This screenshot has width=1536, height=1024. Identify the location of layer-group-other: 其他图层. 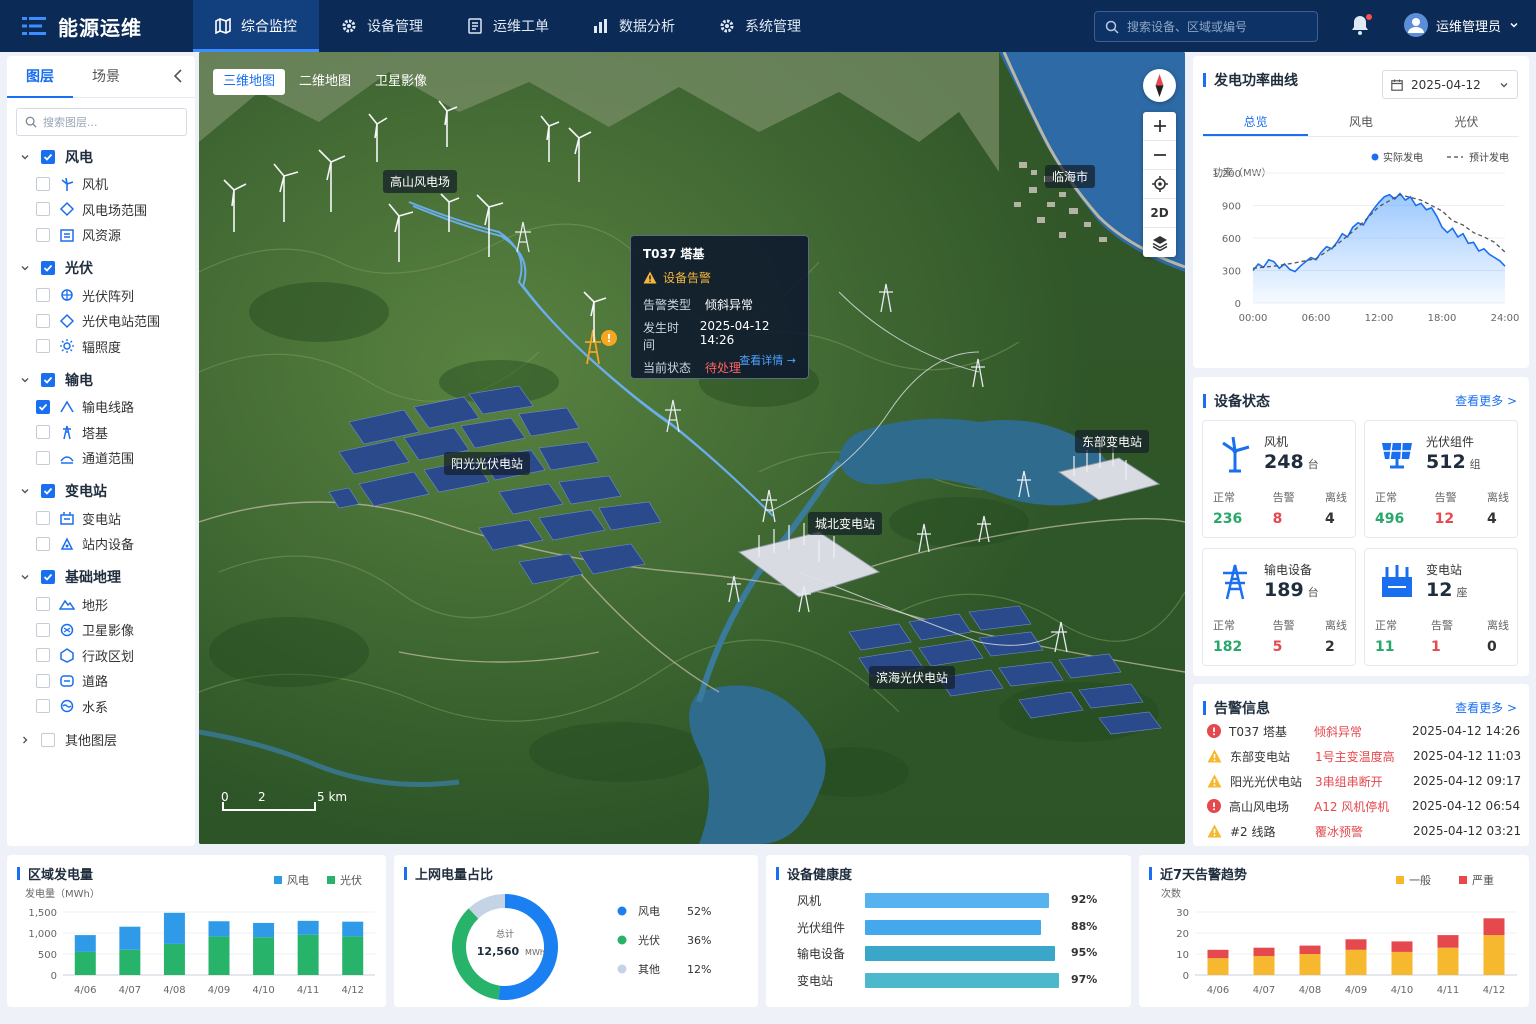
(101, 739).